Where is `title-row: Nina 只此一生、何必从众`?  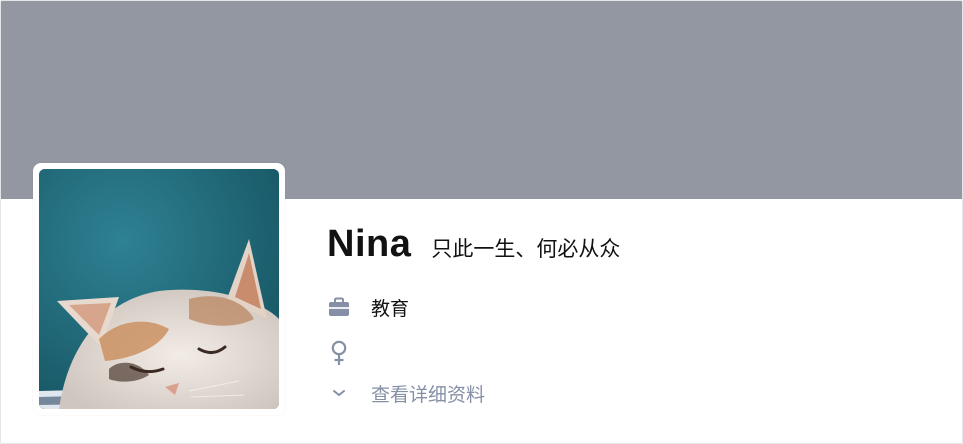 title-row: Nina 只此一生、何必从众 is located at coordinates (473, 247).